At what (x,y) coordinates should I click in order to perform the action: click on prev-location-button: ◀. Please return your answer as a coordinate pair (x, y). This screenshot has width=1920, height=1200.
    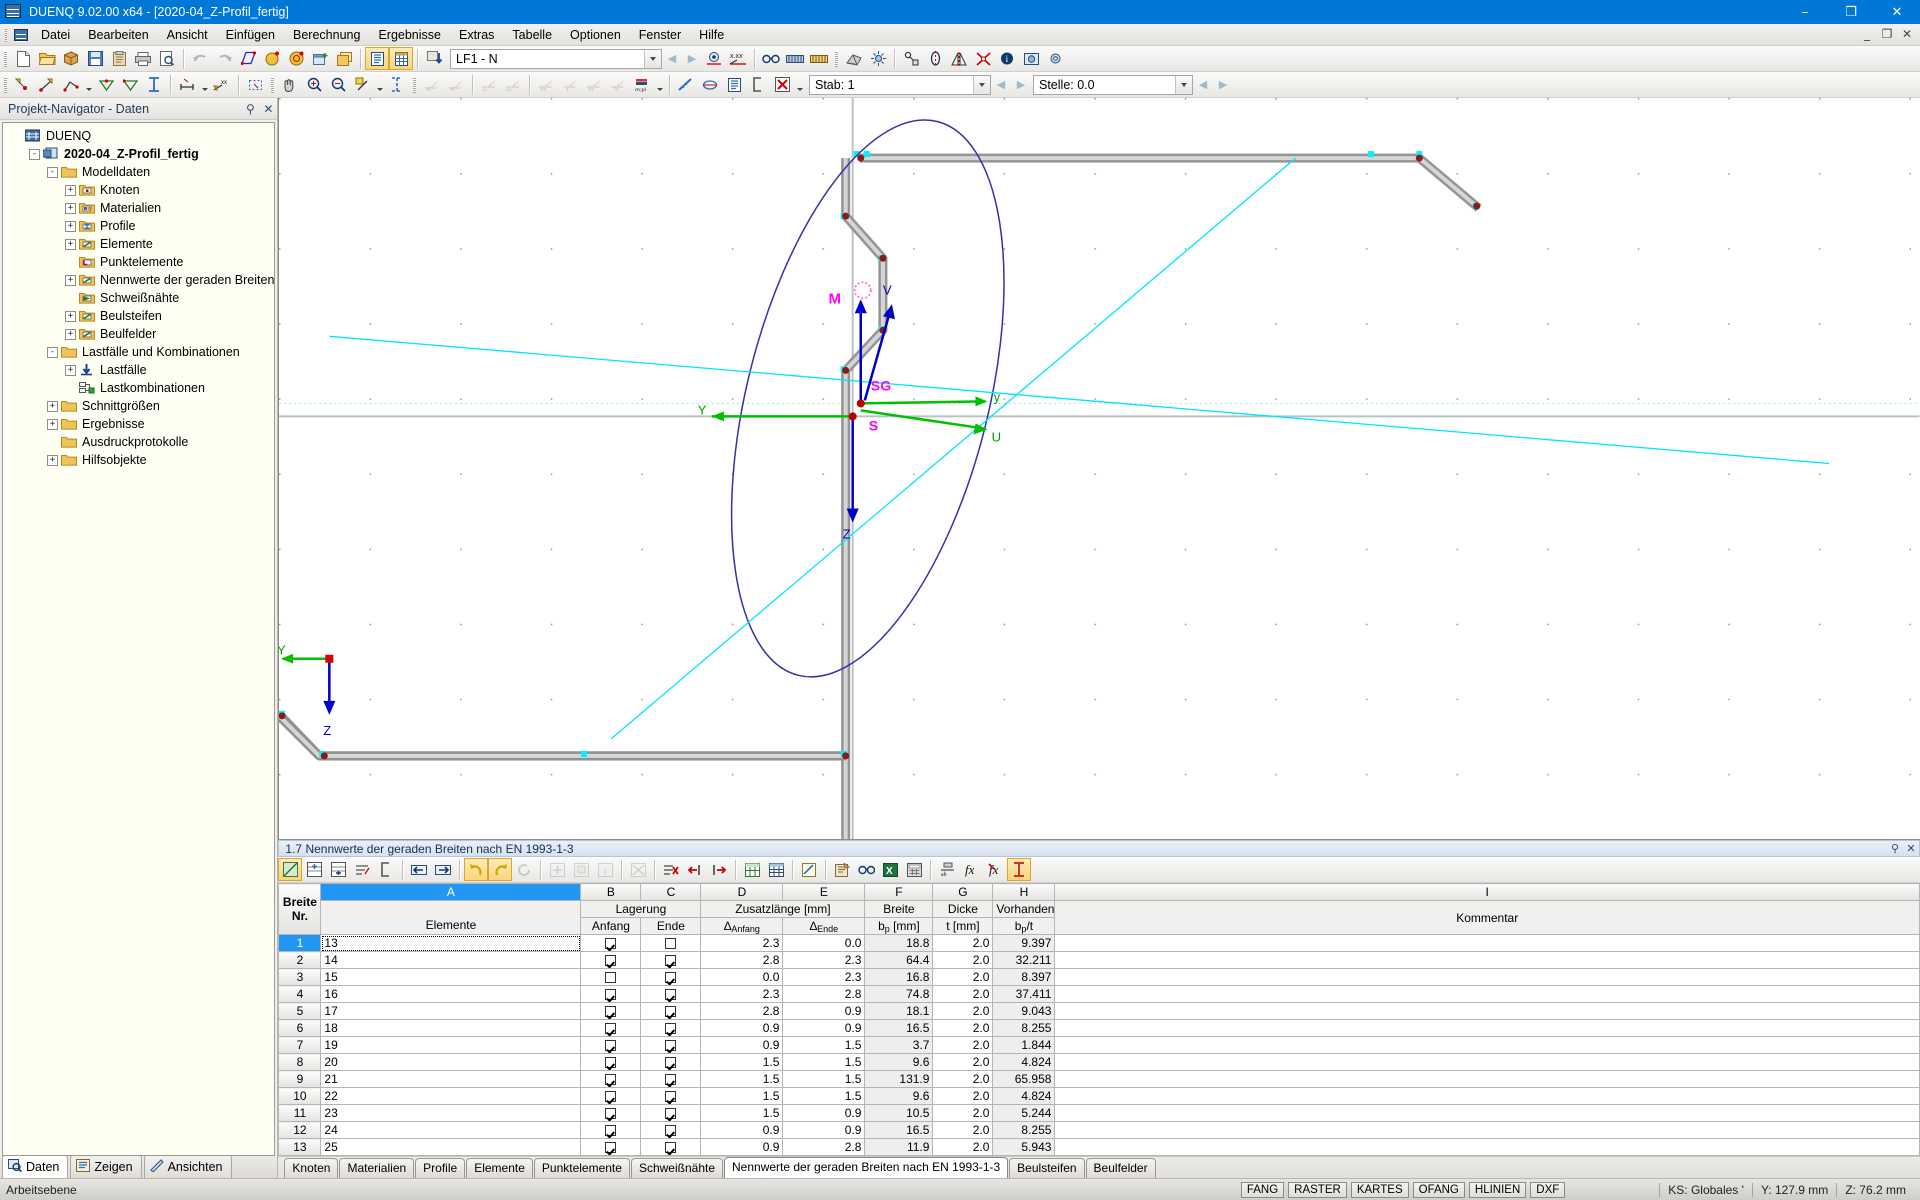
    Looking at the image, I should click on (1203, 85).